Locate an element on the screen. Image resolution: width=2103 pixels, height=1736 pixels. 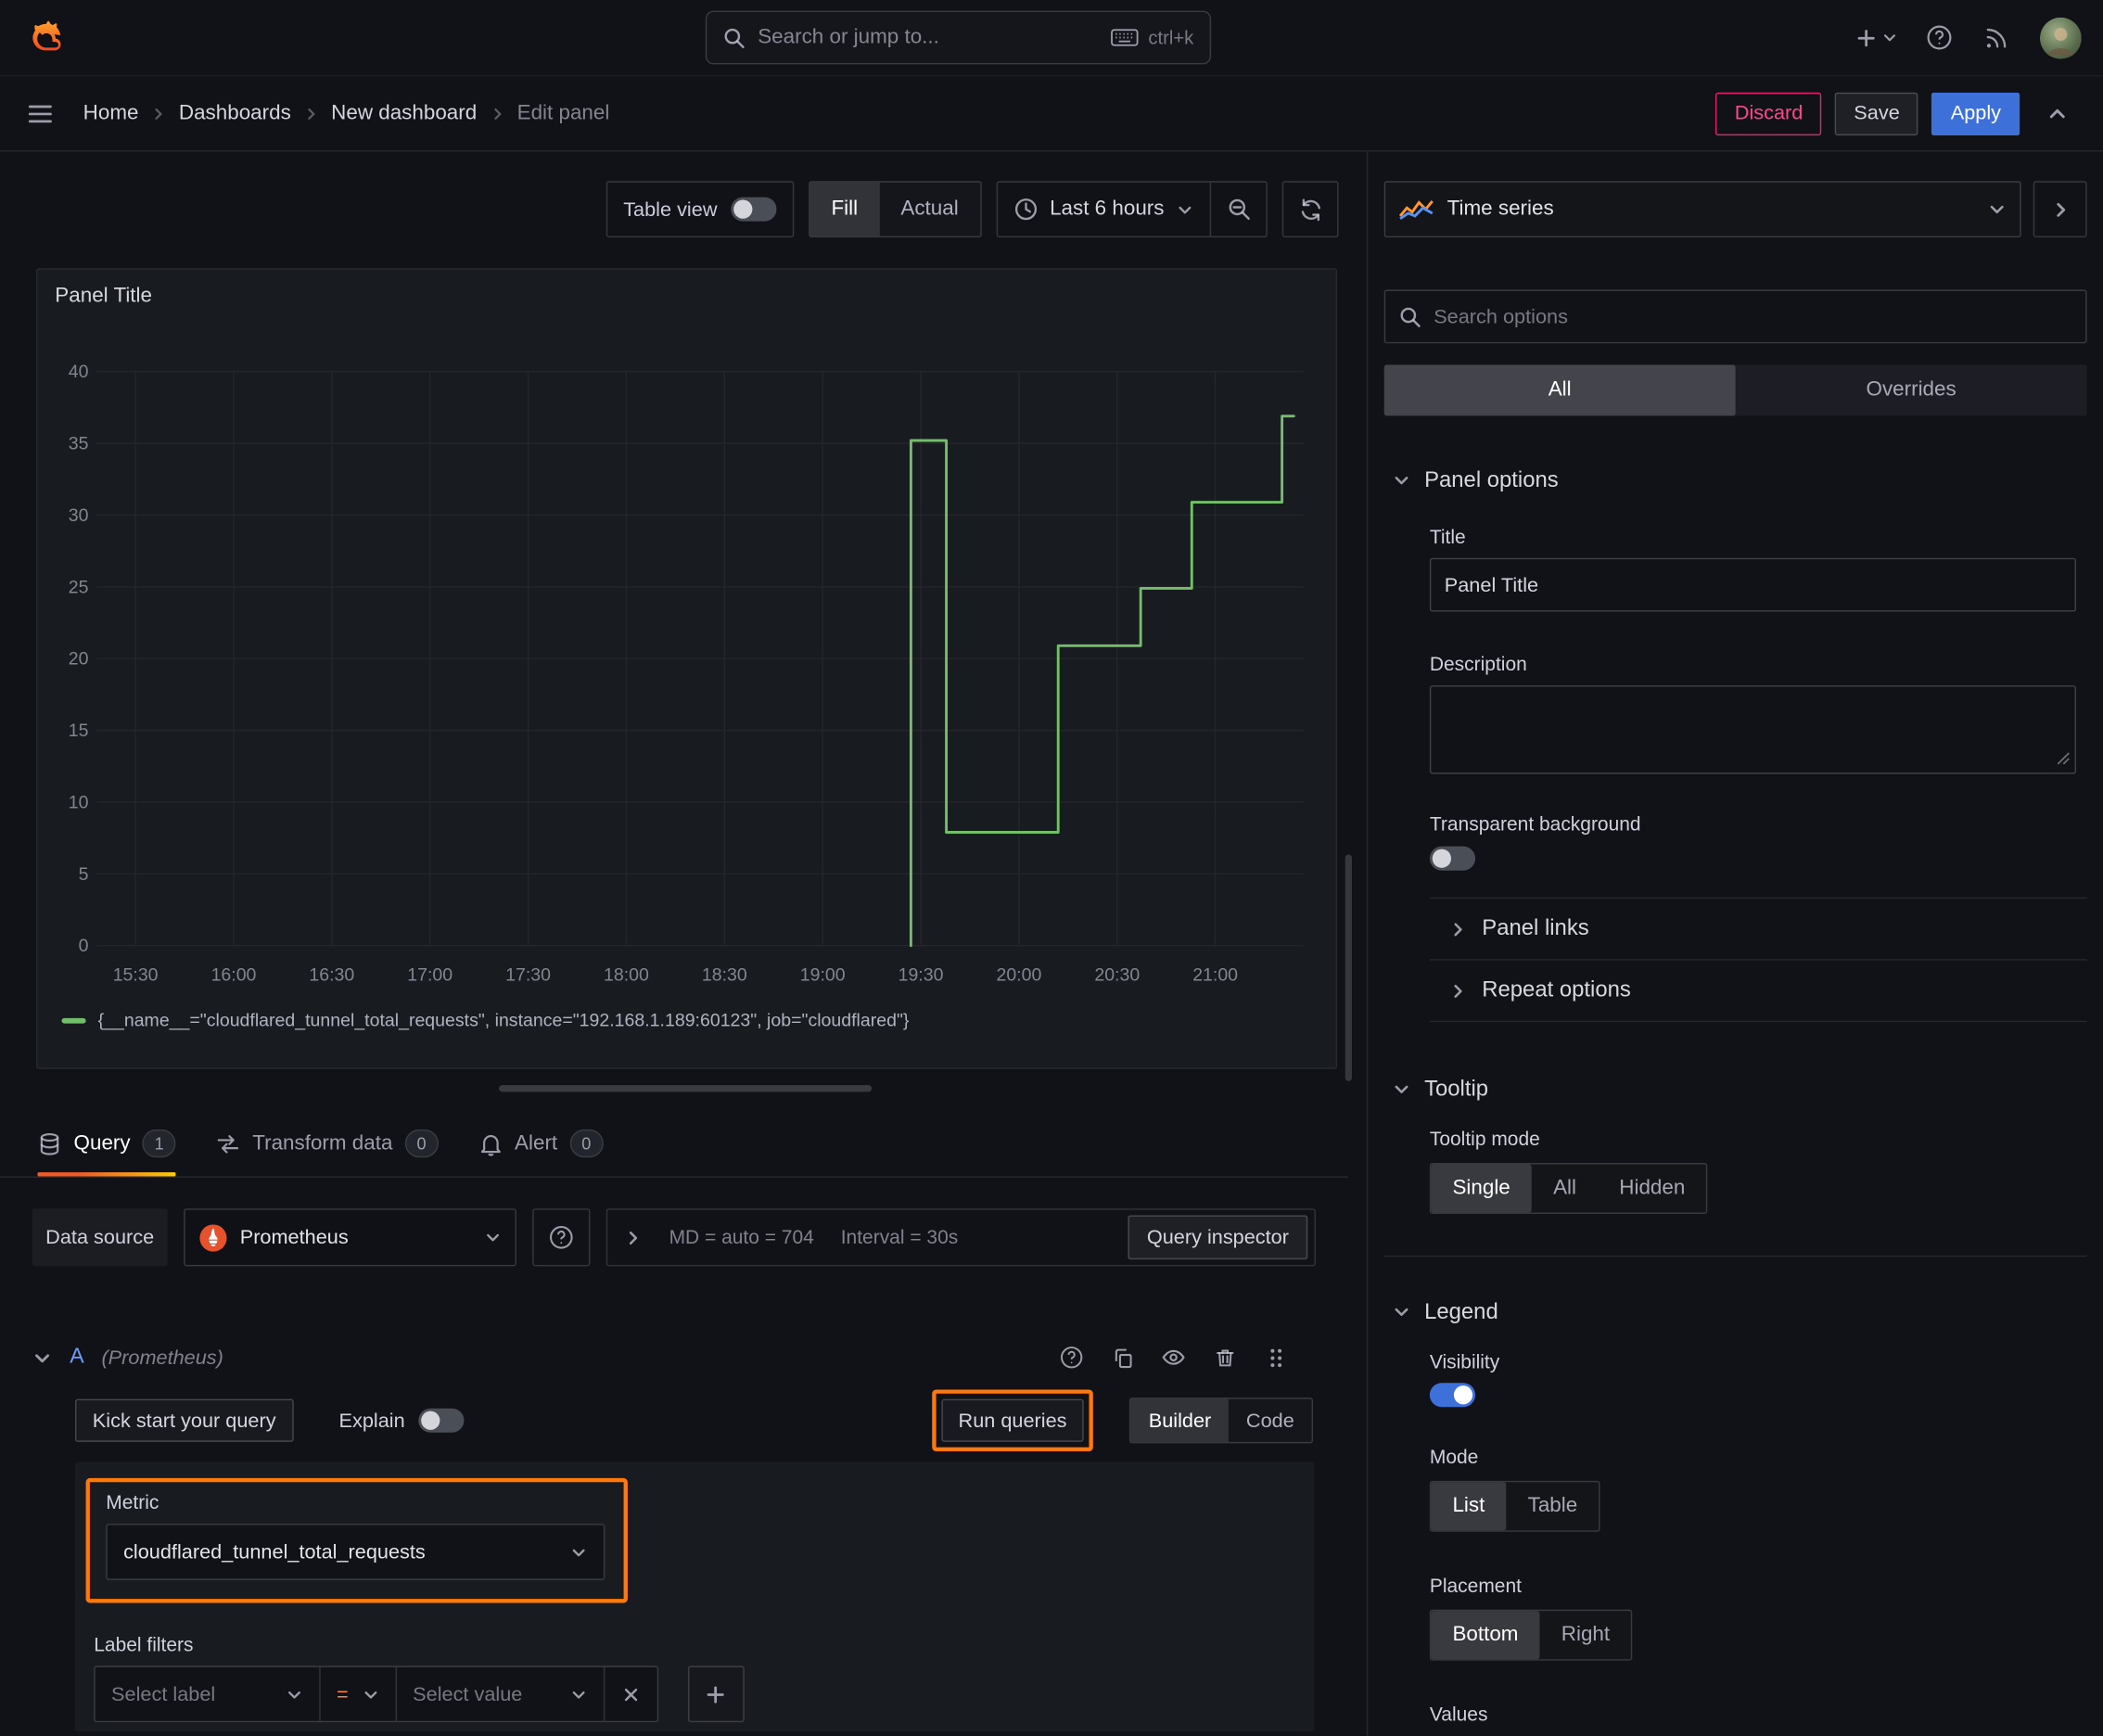
builder-option: Builder is located at coordinates (1180, 1420).